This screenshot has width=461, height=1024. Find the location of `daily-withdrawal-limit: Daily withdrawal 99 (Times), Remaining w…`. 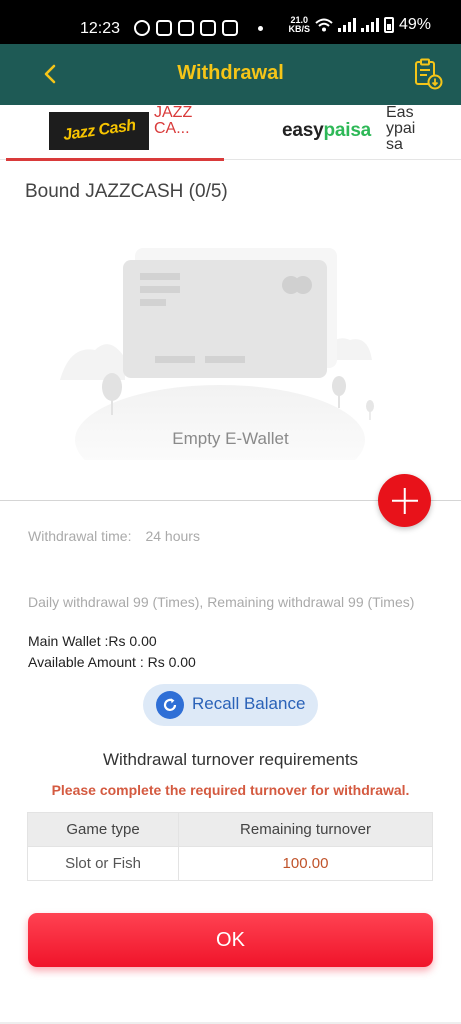

daily-withdrawal-limit: Daily withdrawal 99 (Times), Remaining w… is located at coordinates (221, 602).